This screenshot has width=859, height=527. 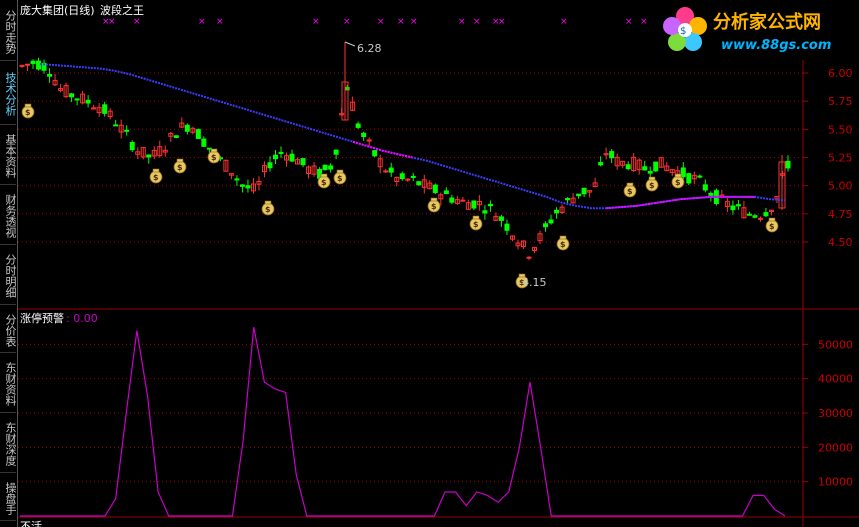 What do you see at coordinates (8, 498) in the screenshot?
I see `tab-trader: 操盘手` at bounding box center [8, 498].